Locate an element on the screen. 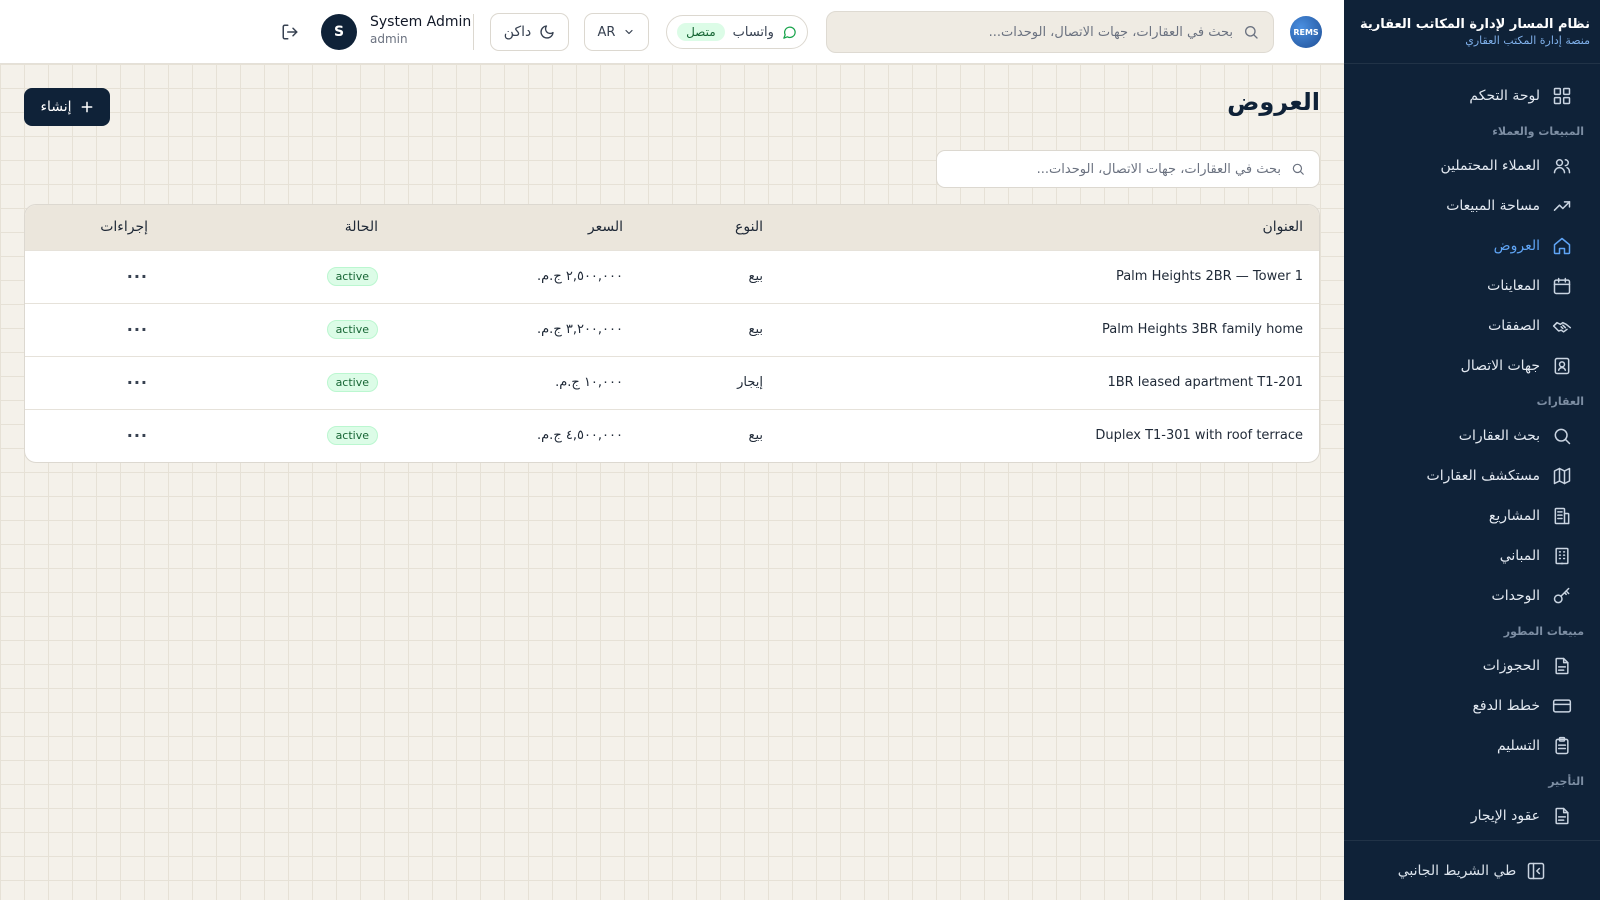 The height and width of the screenshot is (900, 1600). header-actions: إجراءات is located at coordinates (124, 227).